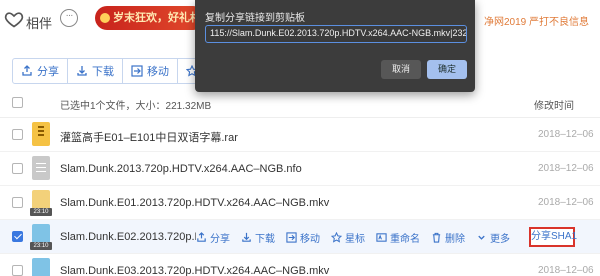 The height and width of the screenshot is (276, 600). I want to click on row-rename-label: 重命名, so click(405, 239).